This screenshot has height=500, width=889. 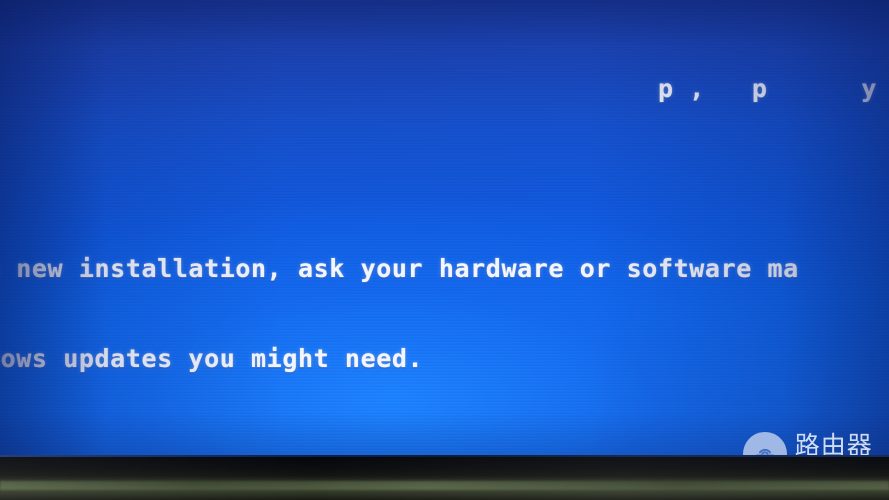 I want to click on bsod-recovery-line-2: windows updates you might need., so click(x=212, y=358).